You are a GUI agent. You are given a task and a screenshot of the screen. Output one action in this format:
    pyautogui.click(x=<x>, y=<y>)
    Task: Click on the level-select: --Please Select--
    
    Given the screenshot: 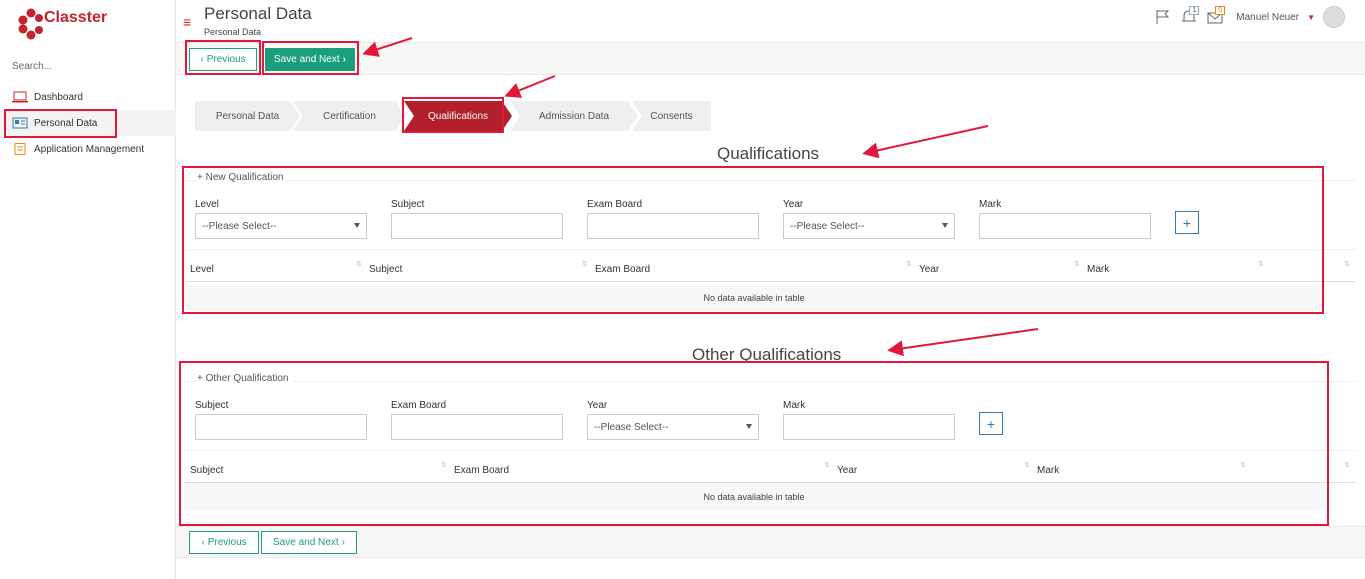 What is the action you would take?
    pyautogui.click(x=281, y=226)
    